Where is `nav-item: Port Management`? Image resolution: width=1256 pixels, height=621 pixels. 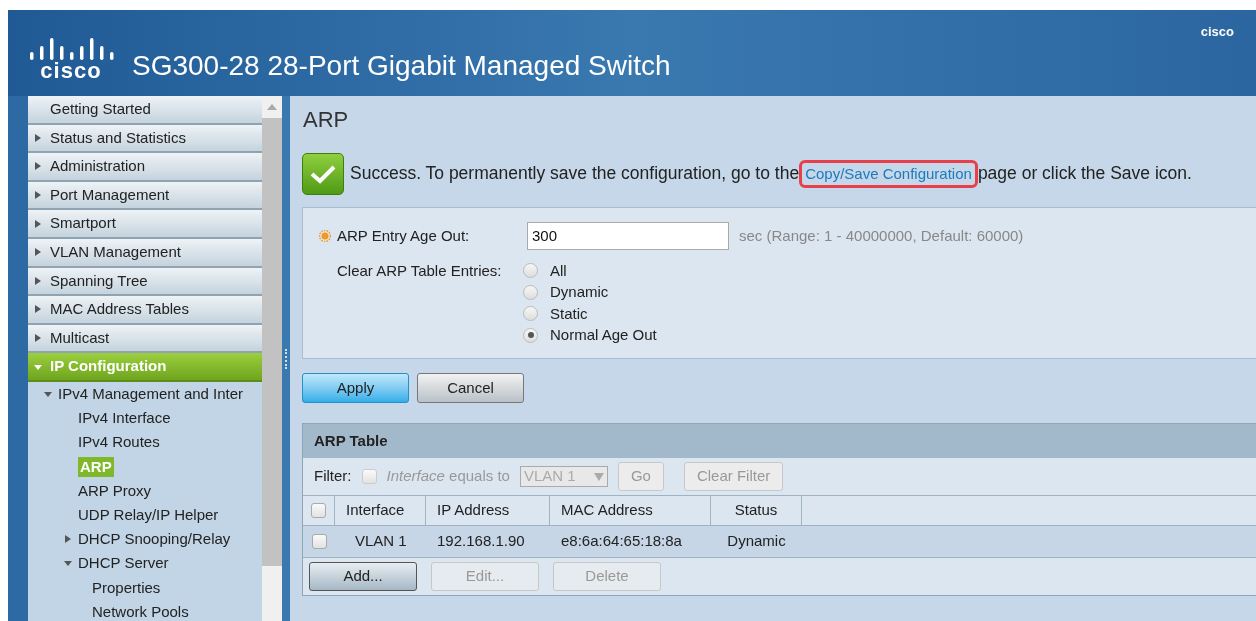 nav-item: Port Management is located at coordinates (145, 196).